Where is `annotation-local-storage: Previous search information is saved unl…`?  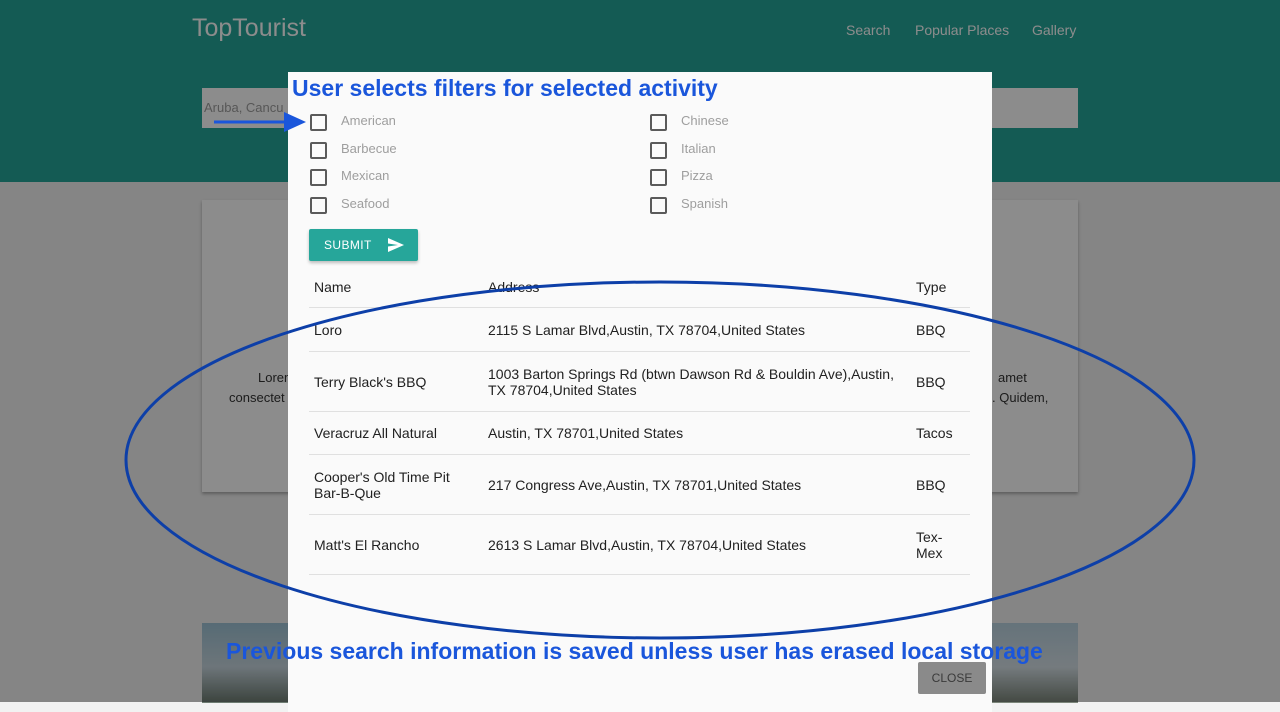 annotation-local-storage: Previous search information is saved unl… is located at coordinates (634, 651).